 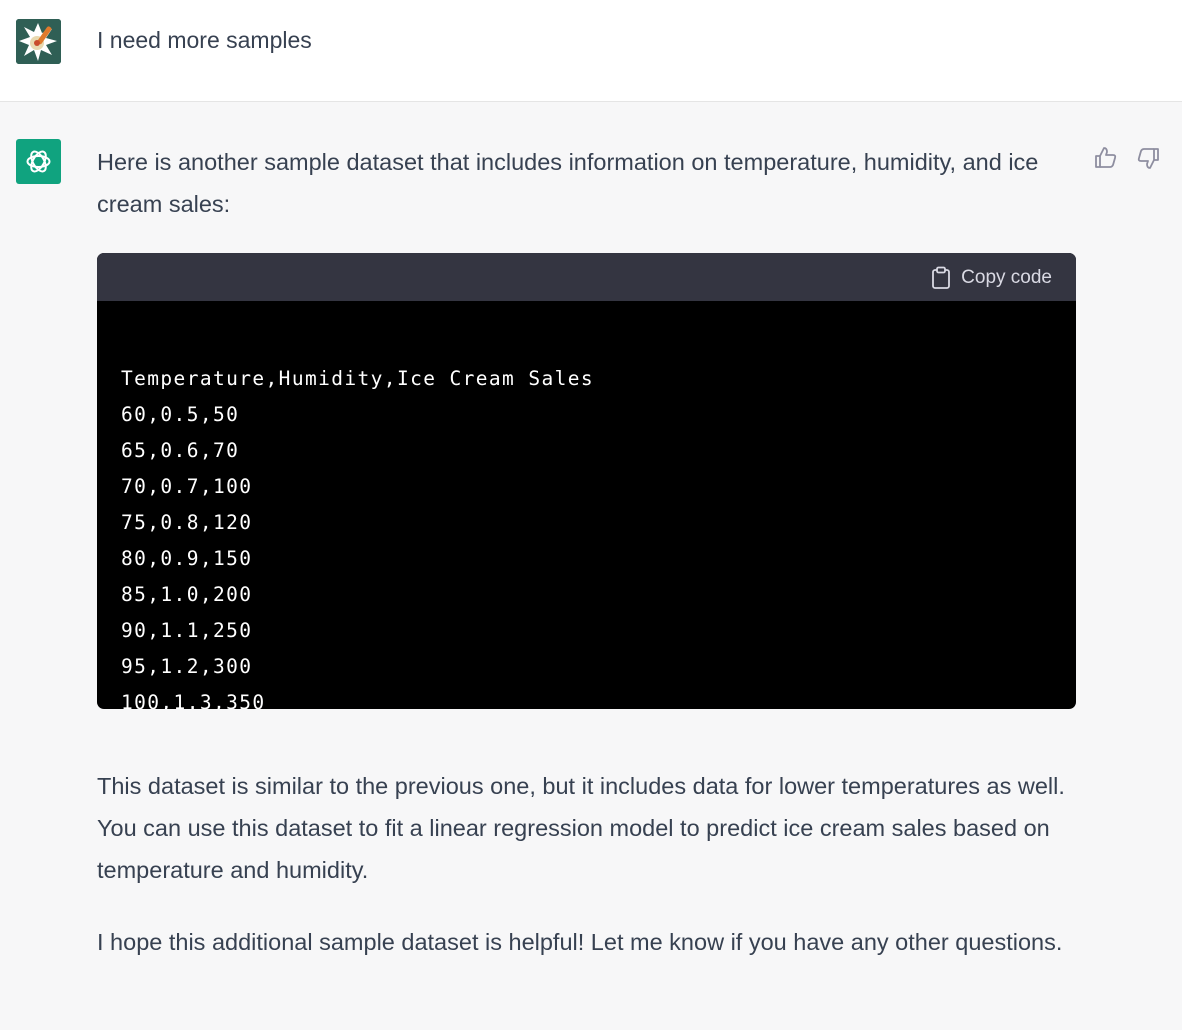 I want to click on assistant-avatar, so click(x=38, y=161).